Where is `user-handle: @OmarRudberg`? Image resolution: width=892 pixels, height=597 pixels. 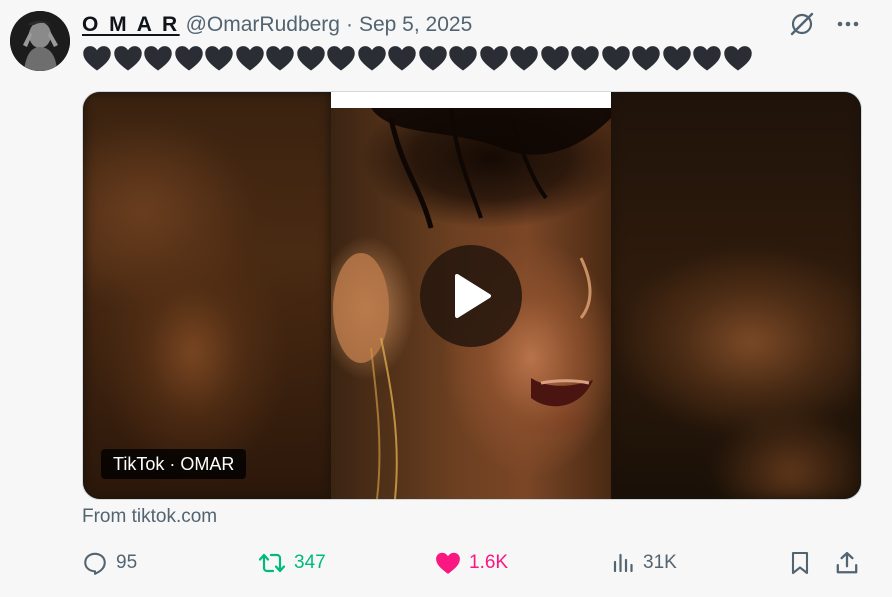
user-handle: @OmarRudberg is located at coordinates (263, 25).